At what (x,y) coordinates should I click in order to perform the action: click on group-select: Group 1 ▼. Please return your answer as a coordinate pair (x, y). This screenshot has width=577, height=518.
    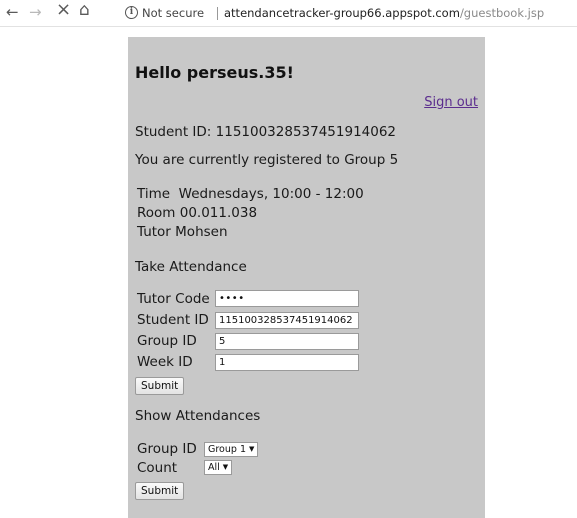
    Looking at the image, I should click on (231, 449).